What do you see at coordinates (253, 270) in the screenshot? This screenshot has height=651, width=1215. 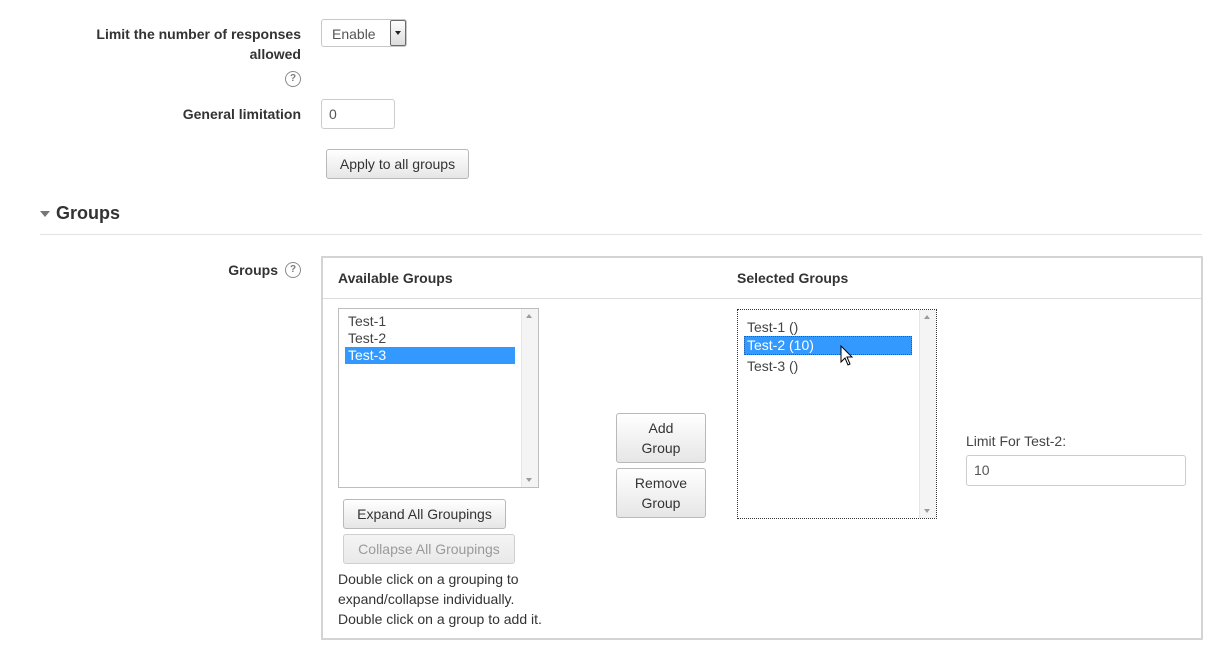 I see `groups-field-label: Groups` at bounding box center [253, 270].